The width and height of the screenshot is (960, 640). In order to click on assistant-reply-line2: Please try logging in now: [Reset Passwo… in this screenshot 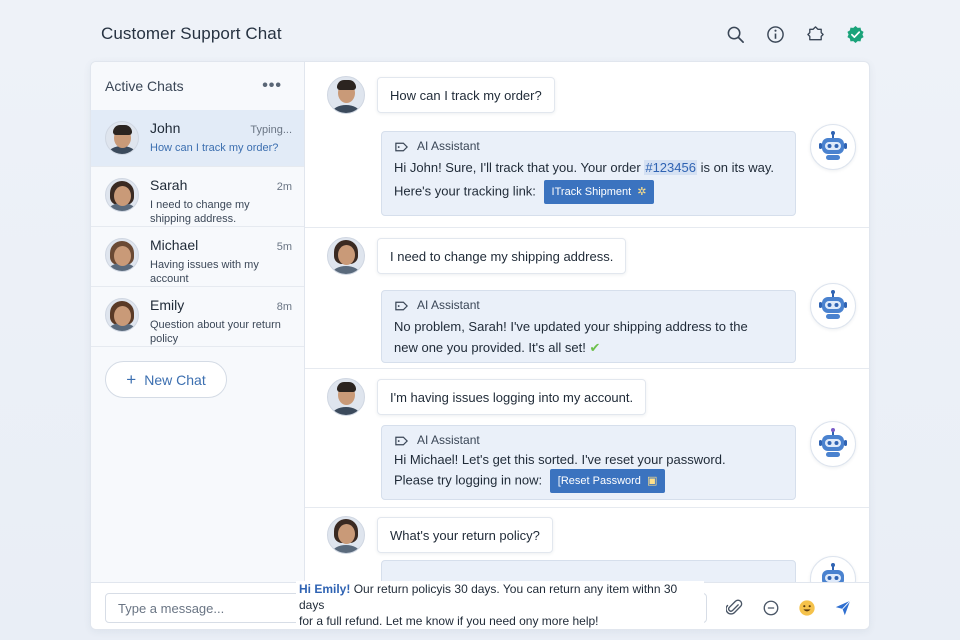, I will do `click(588, 481)`.